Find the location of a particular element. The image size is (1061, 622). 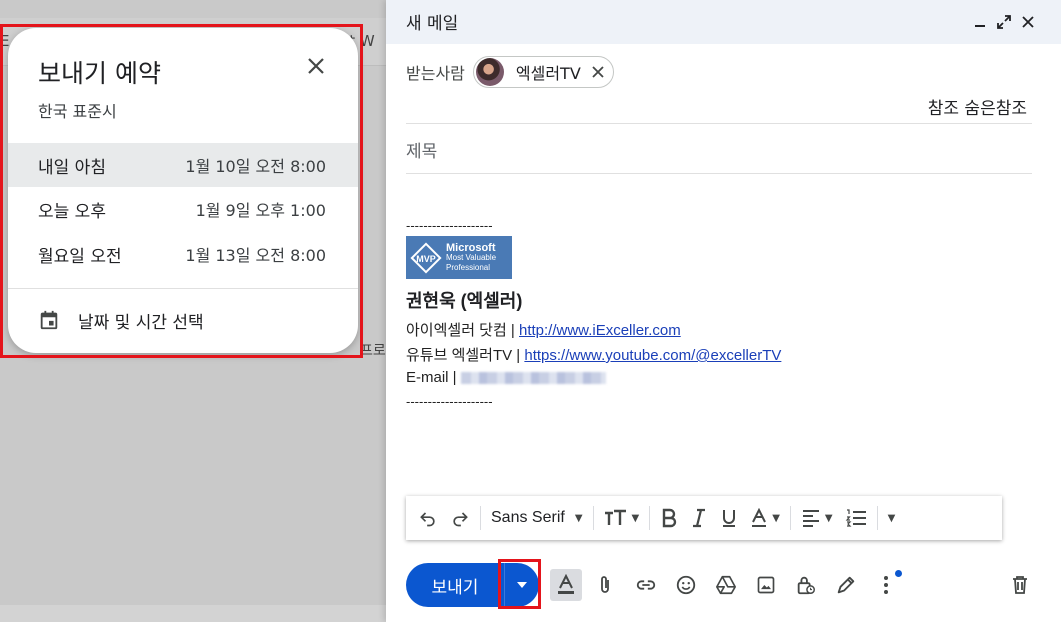

italic-button is located at coordinates (699, 518).